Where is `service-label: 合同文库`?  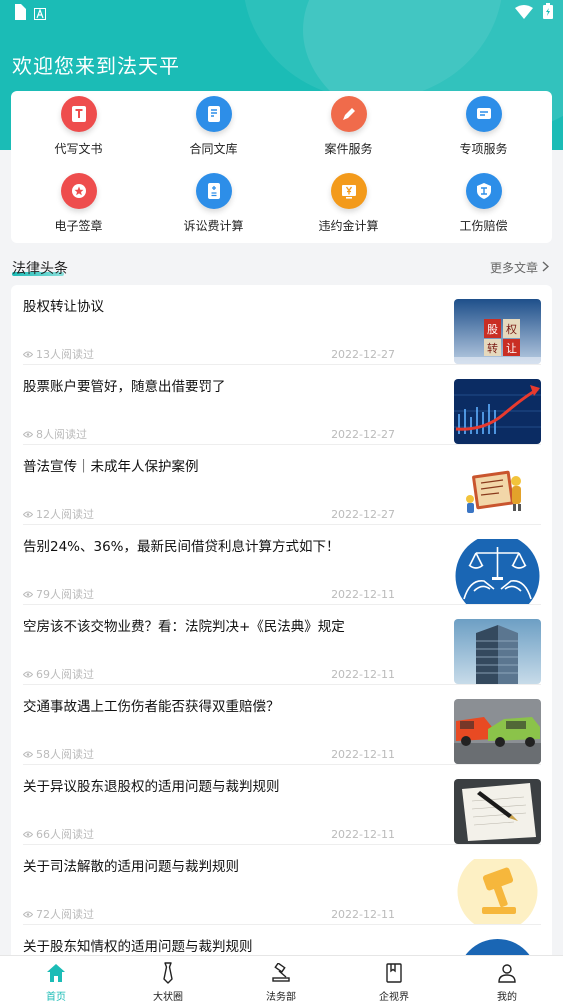
service-label: 合同文库 is located at coordinates (213, 149).